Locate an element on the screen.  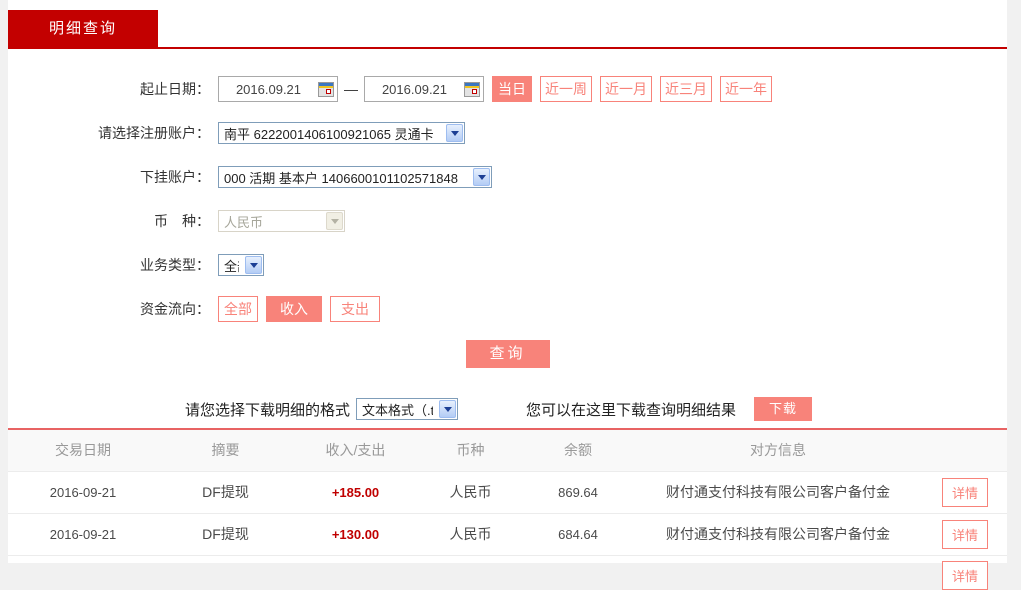
fund-flow-expense-button: 支出 is located at coordinates (355, 309).